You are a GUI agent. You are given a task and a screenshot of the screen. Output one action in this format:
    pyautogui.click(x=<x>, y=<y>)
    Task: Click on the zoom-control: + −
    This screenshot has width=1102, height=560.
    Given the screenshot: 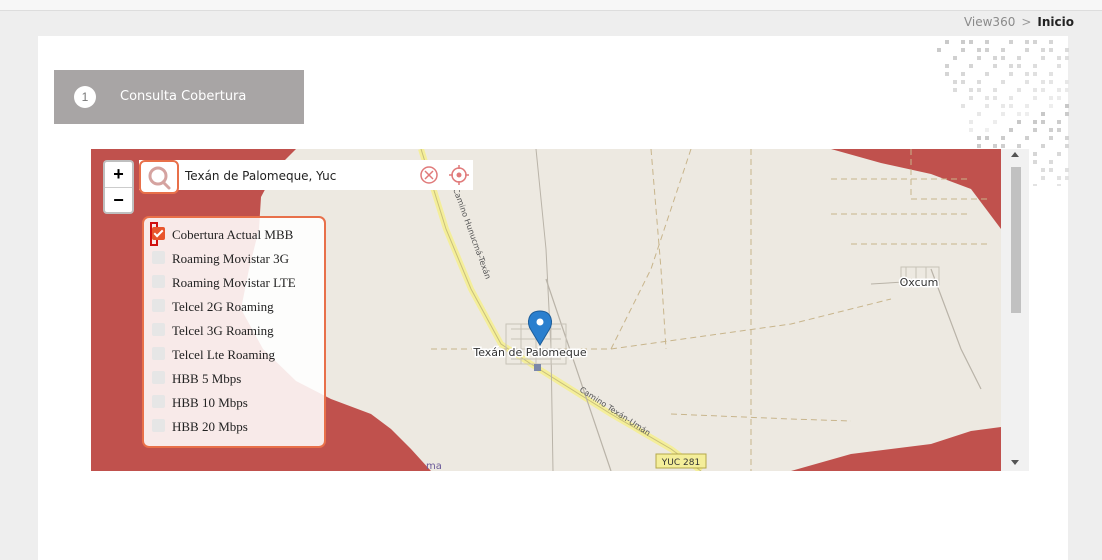 What is the action you would take?
    pyautogui.click(x=118, y=187)
    